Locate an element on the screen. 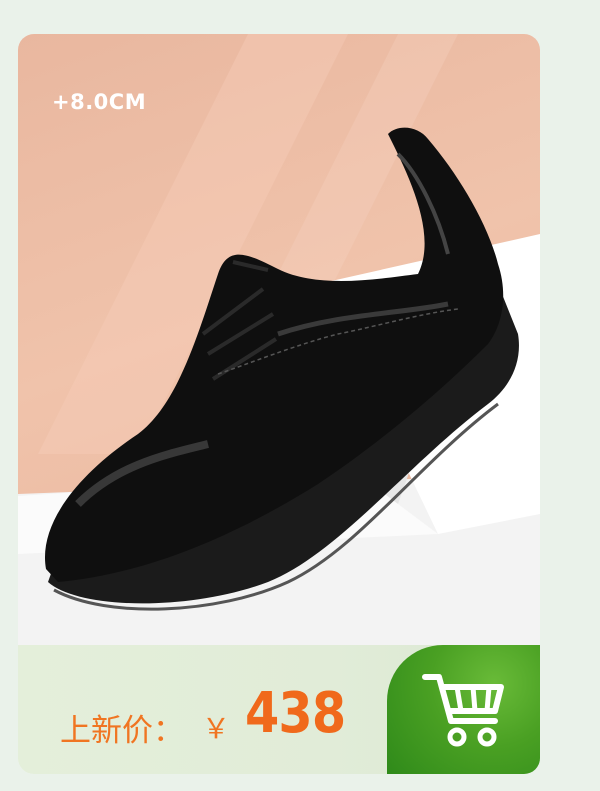  add-to-cart-button is located at coordinates (463, 709).